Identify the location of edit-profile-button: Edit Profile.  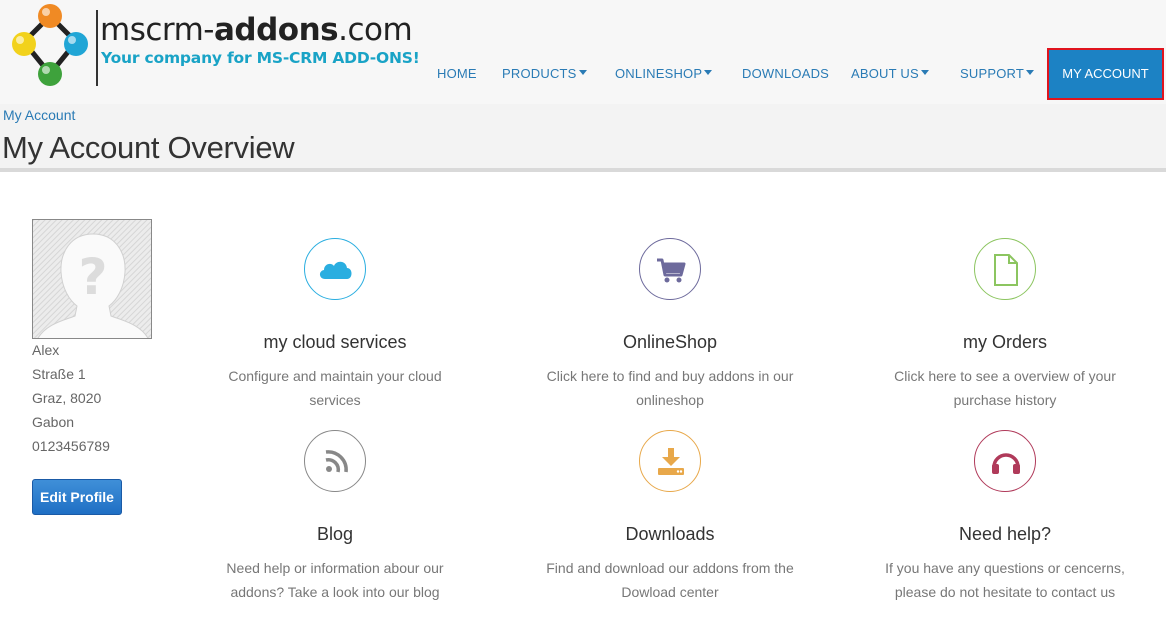
(77, 497).